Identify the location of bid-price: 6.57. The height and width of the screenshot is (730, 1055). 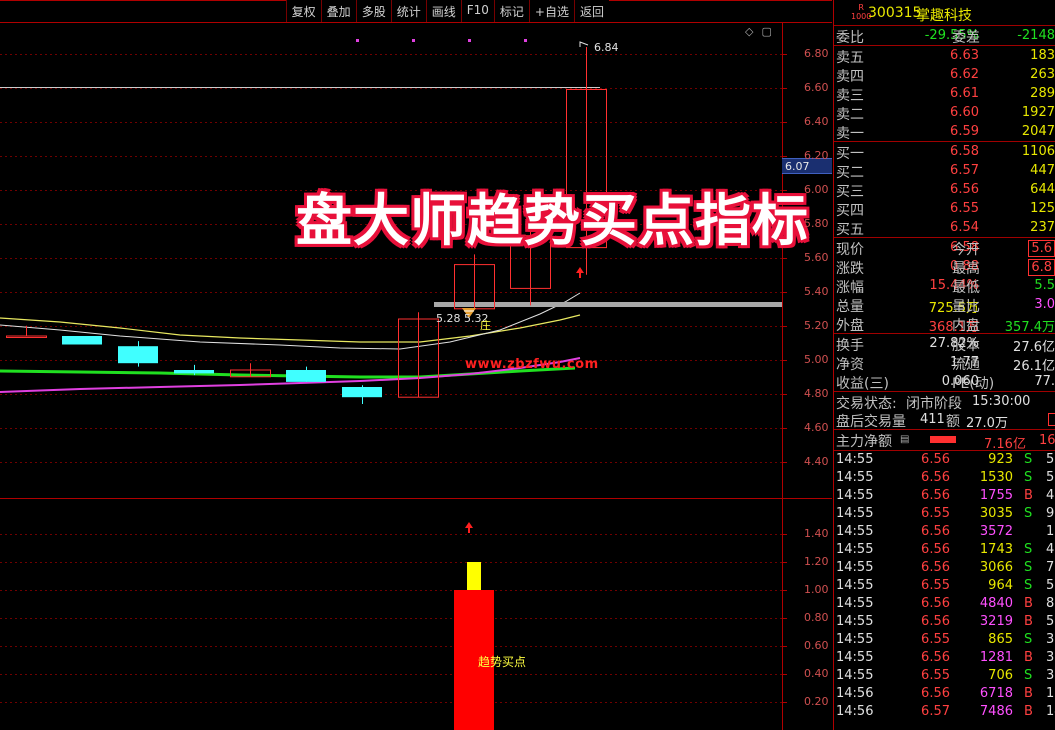
(964, 170).